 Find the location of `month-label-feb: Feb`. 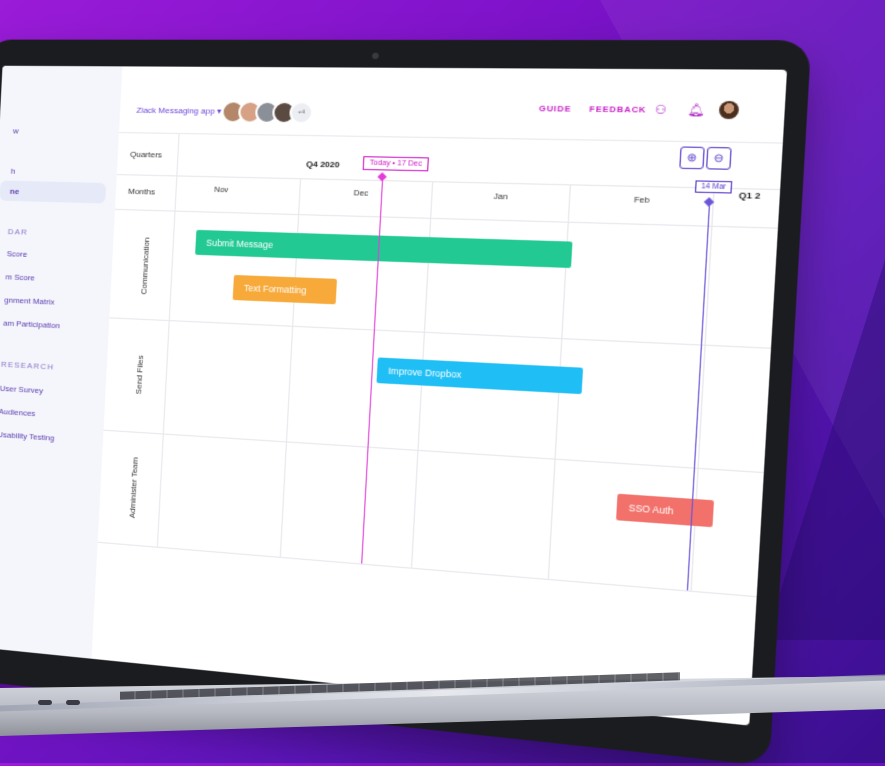

month-label-feb: Feb is located at coordinates (642, 200).